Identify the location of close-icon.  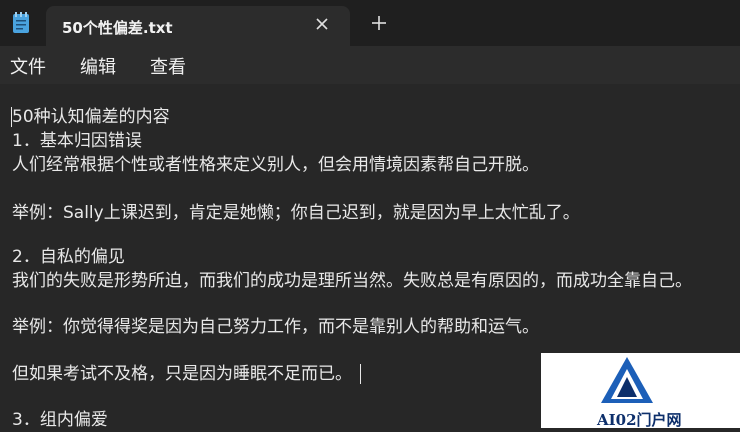
(322, 24).